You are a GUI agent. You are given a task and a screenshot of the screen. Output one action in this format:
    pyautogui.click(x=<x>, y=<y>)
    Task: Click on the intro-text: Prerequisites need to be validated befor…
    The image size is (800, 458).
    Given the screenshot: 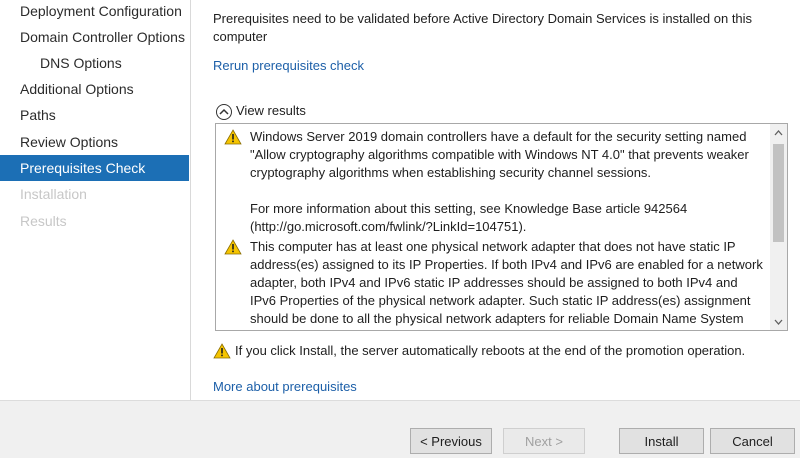 What is the action you would take?
    pyautogui.click(x=483, y=27)
    